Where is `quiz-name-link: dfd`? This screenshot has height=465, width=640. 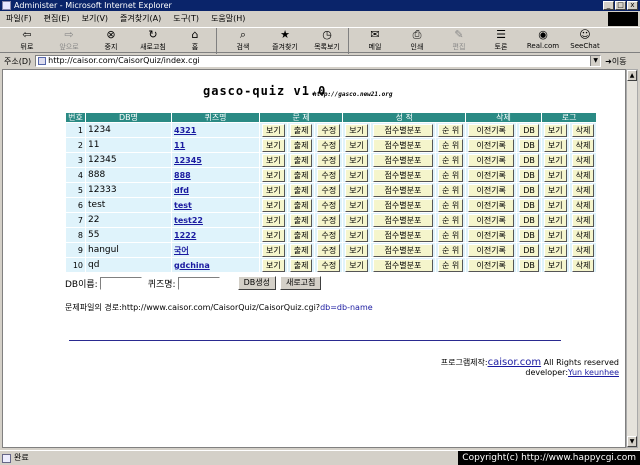 quiz-name-link: dfd is located at coordinates (181, 190).